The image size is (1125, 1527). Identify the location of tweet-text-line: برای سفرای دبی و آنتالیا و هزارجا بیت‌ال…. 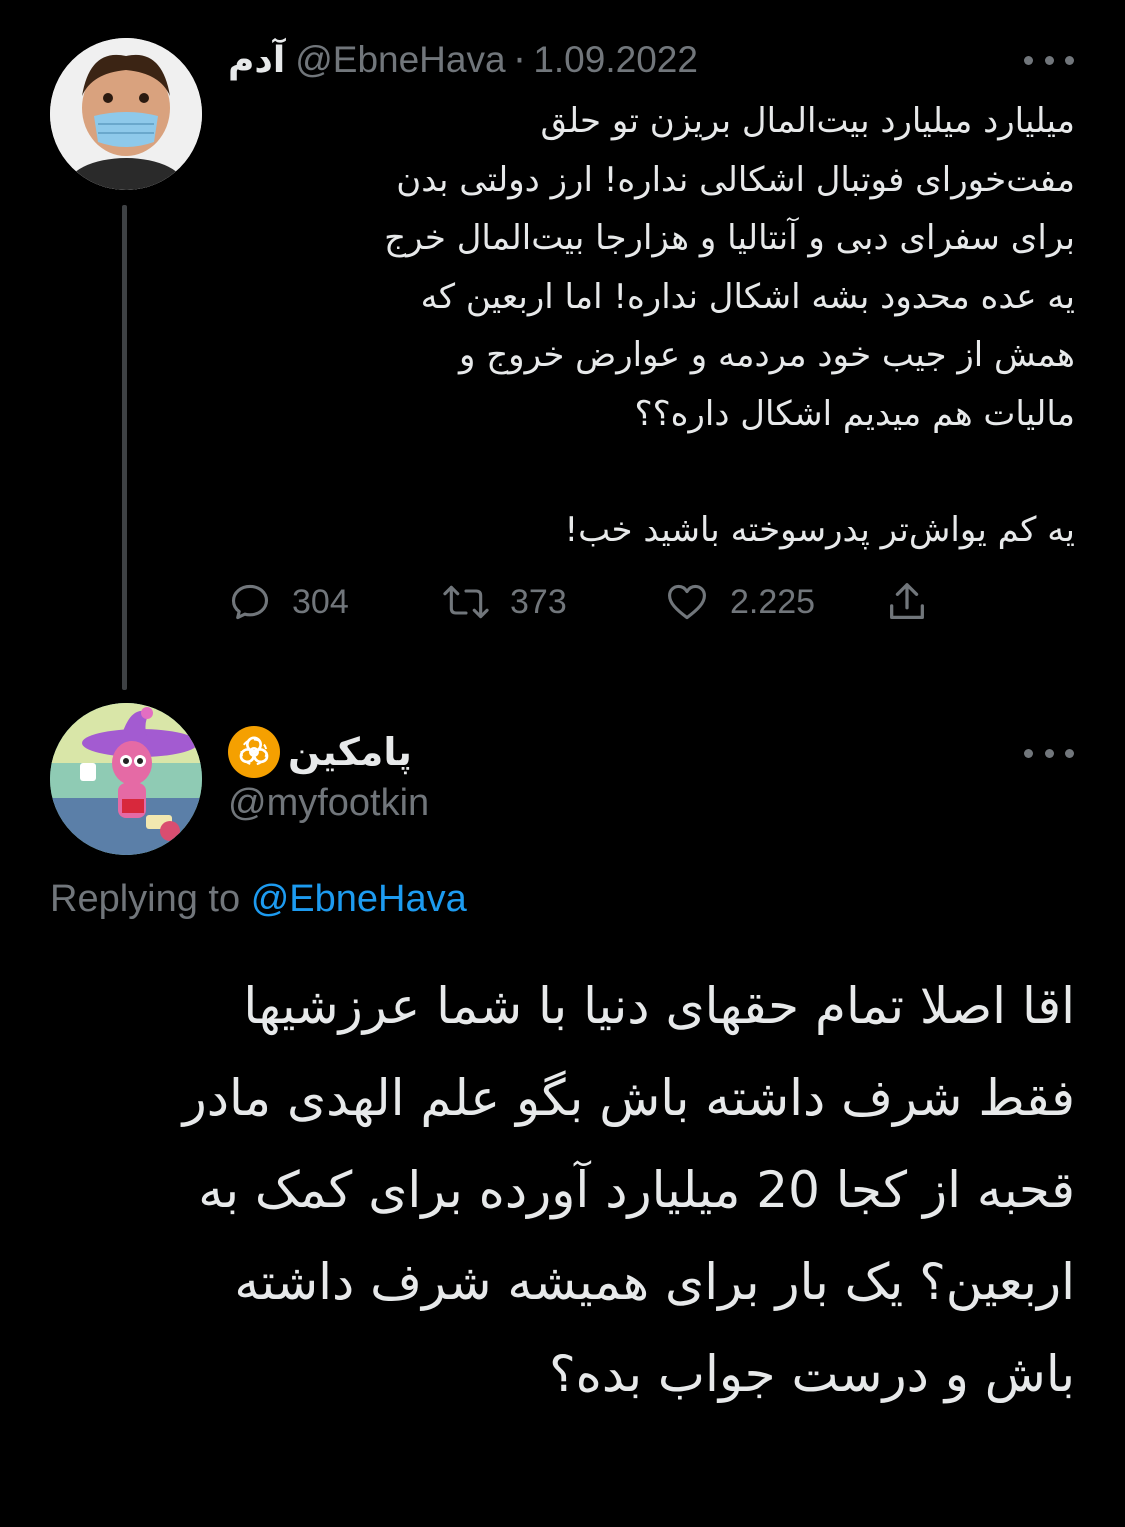
(729, 238).